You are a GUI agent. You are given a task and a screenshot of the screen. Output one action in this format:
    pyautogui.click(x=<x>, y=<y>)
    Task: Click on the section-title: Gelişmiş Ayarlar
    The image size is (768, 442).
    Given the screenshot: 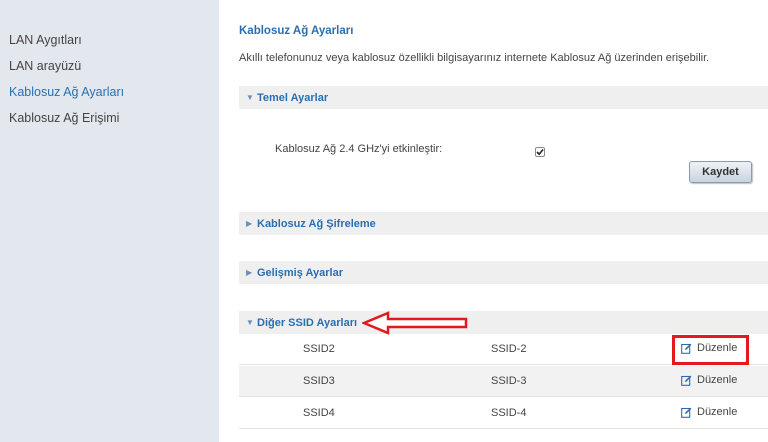 What is the action you would take?
    pyautogui.click(x=300, y=272)
    